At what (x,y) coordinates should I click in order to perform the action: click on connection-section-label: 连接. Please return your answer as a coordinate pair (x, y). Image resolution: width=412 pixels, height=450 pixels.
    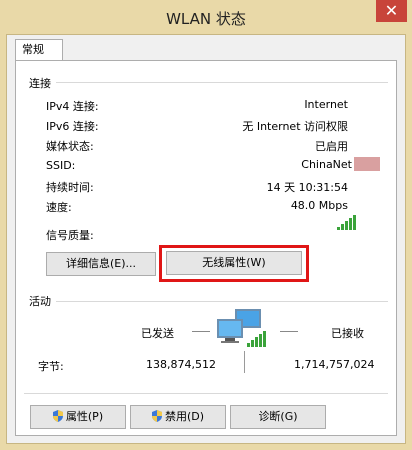
    Looking at the image, I should click on (40, 83).